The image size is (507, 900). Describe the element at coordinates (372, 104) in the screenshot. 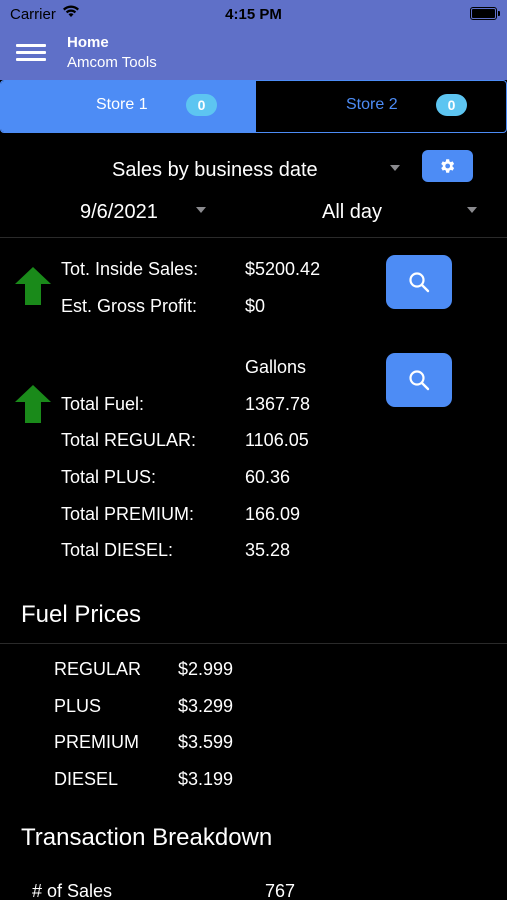

I see `tab-label: Store 2` at that location.